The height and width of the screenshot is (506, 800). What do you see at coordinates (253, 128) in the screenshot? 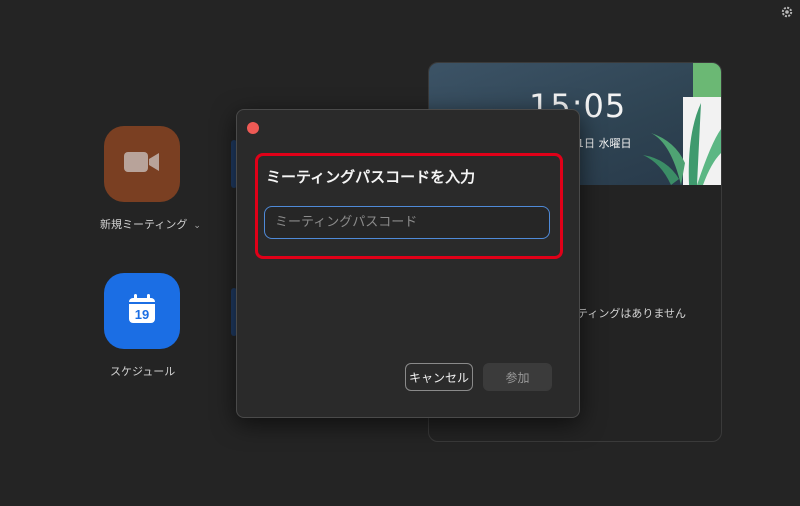
I see `close-icon` at bounding box center [253, 128].